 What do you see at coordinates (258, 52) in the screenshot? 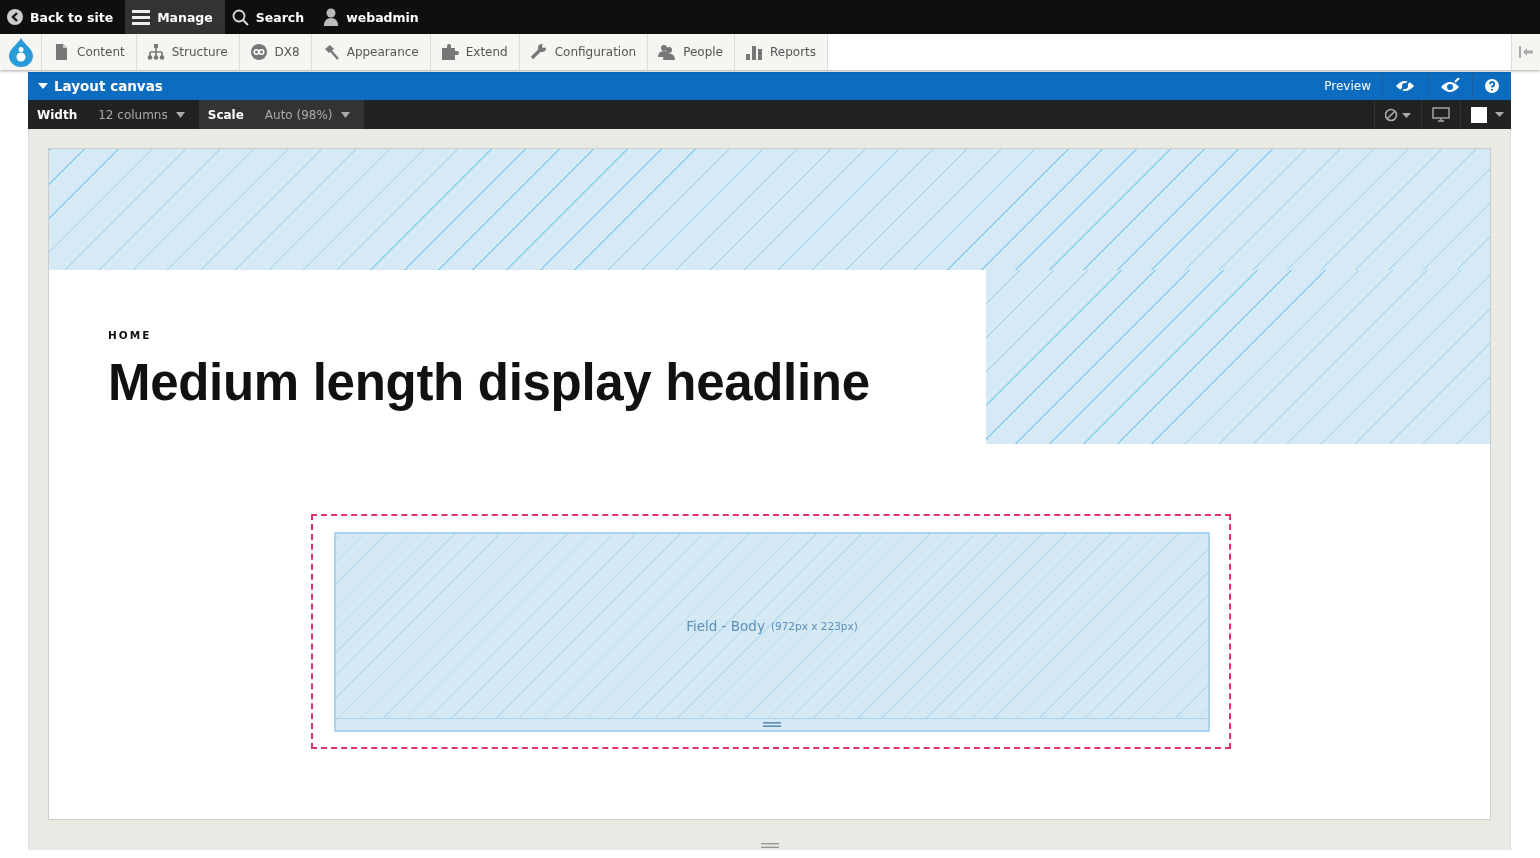
I see `infinity-icon` at bounding box center [258, 52].